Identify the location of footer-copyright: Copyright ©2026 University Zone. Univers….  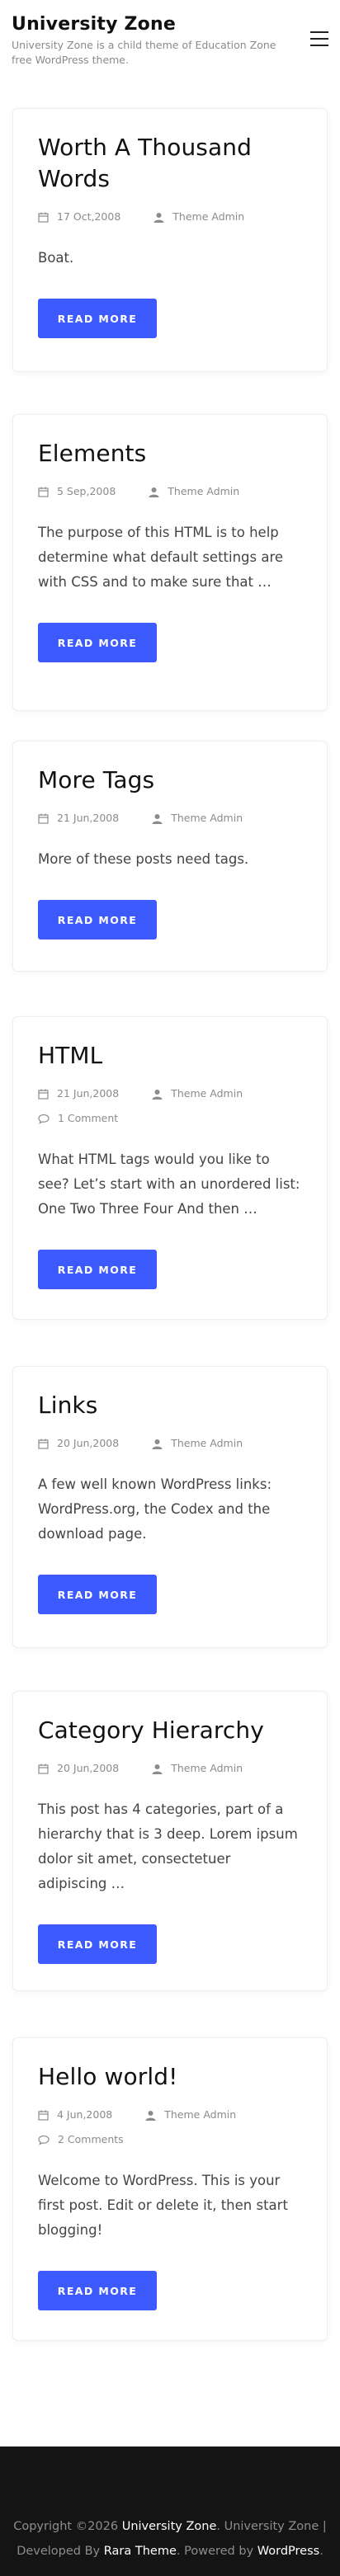
(170, 2539).